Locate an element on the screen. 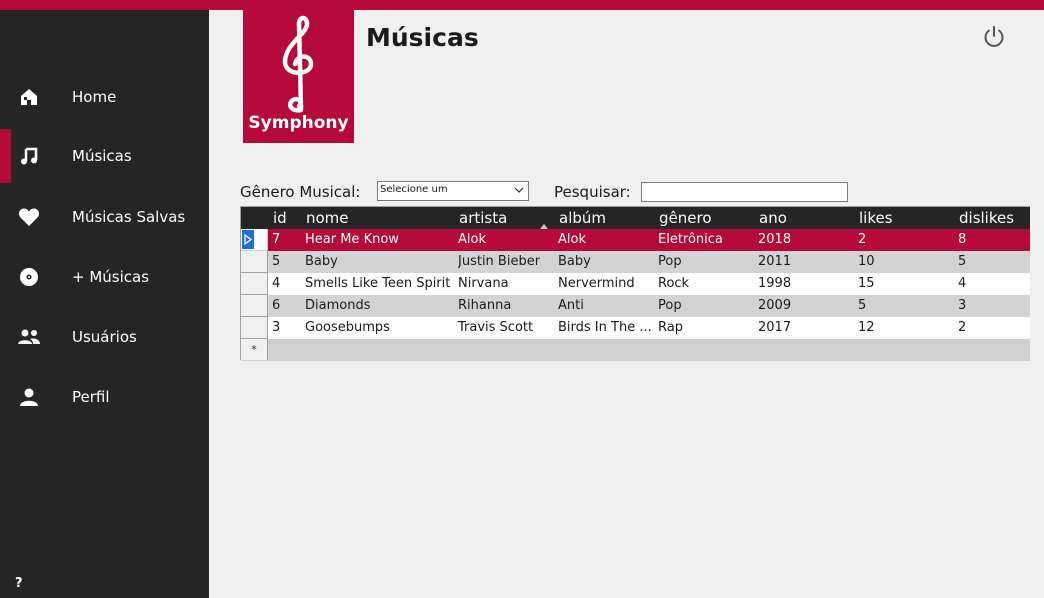 The image size is (1044, 598). column-header-dislikes: dislikes is located at coordinates (986, 218).